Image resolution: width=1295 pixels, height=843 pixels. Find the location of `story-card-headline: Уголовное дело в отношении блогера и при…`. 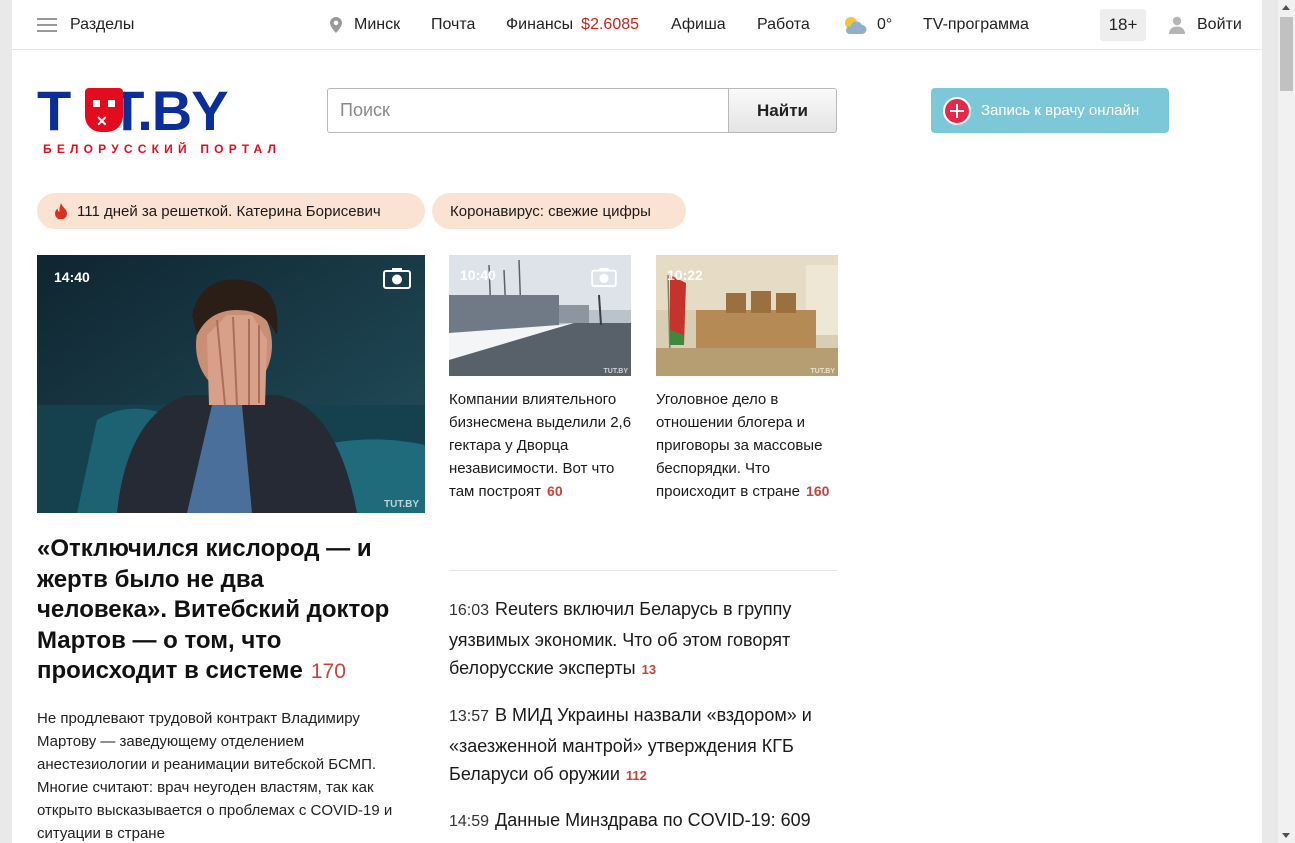

story-card-headline: Уголовное дело в отношении блогера и при… is located at coordinates (748, 445).